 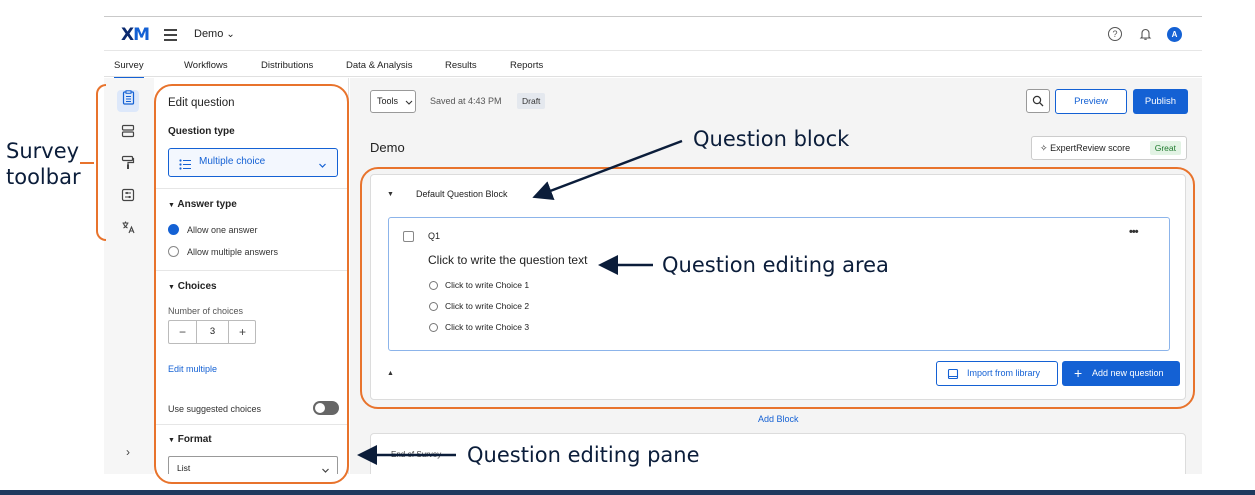 I want to click on slide-bottom-bar, so click(x=627, y=492).